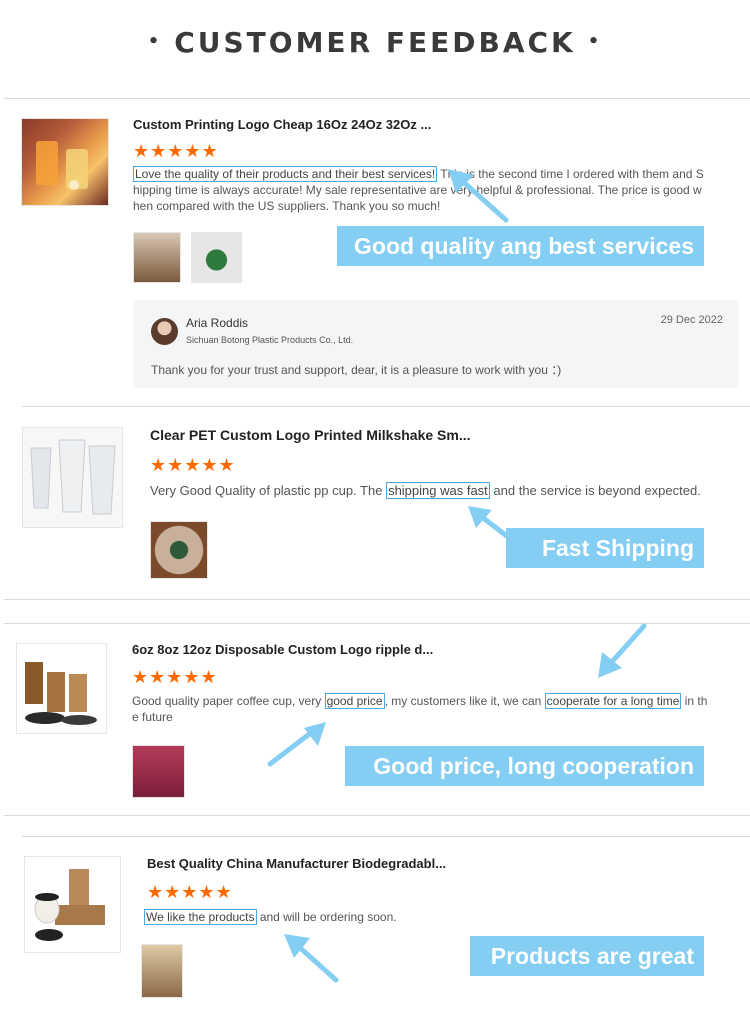 The height and width of the screenshot is (1034, 750). What do you see at coordinates (524, 766) in the screenshot?
I see `callout-label: Good price, long cooperation` at bounding box center [524, 766].